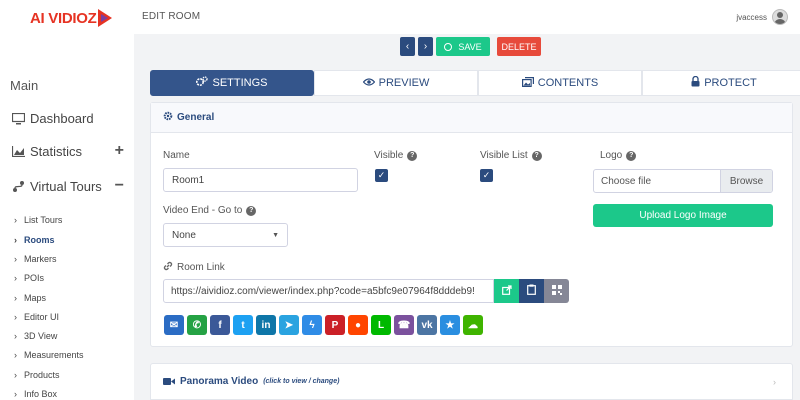 This screenshot has width=800, height=400. What do you see at coordinates (721, 83) in the screenshot?
I see `tab-protect: PROTECT` at bounding box center [721, 83].